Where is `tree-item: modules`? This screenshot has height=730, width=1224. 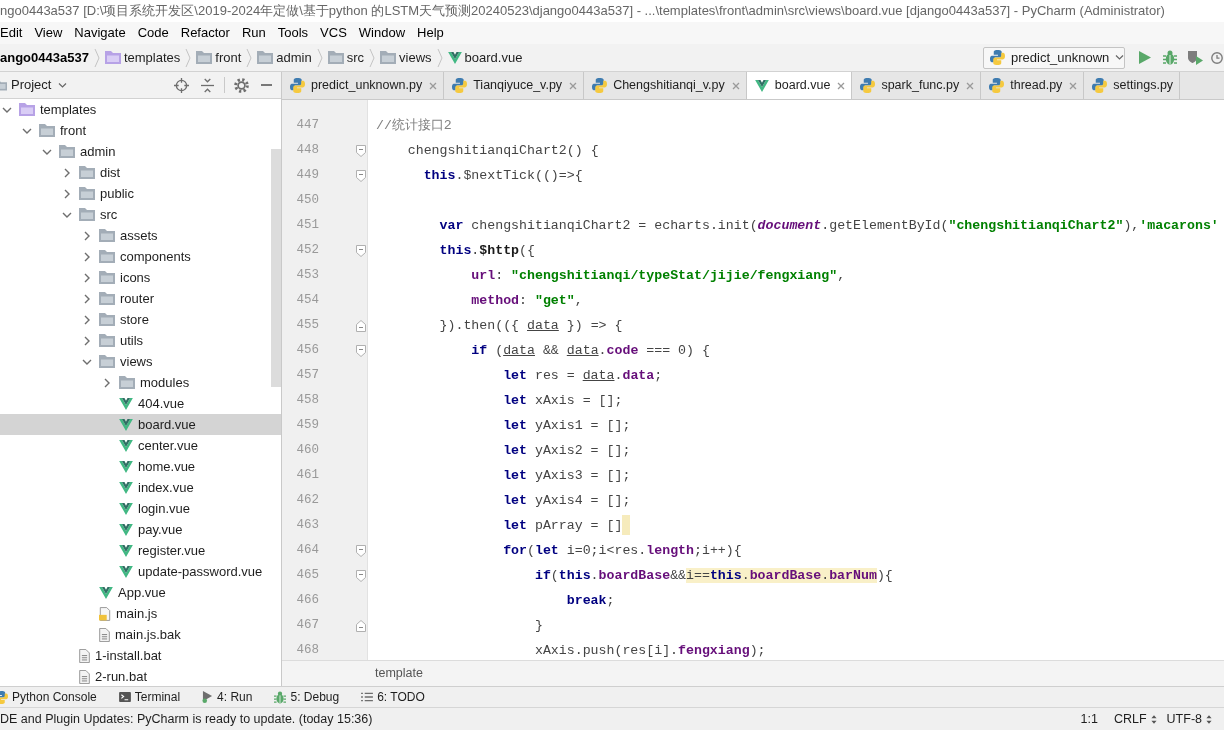 tree-item: modules is located at coordinates (146, 382).